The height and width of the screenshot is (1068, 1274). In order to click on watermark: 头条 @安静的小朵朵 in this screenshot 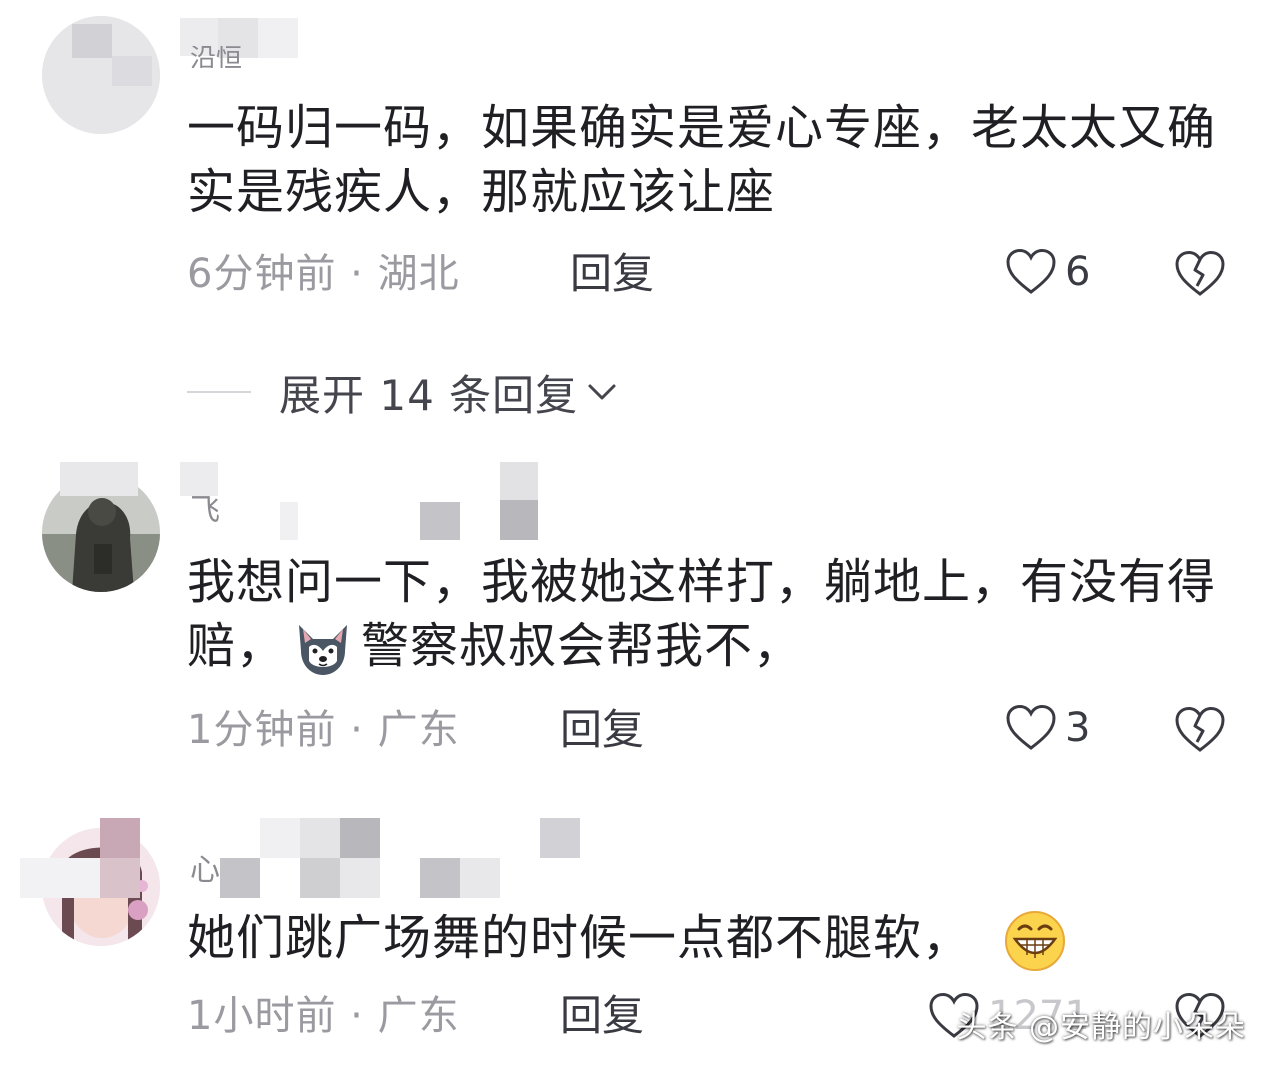, I will do `click(1101, 1027)`.